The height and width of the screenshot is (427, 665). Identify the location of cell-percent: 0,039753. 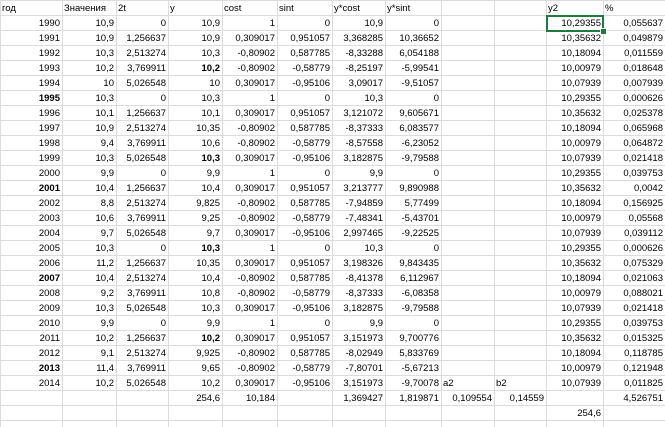
(634, 323).